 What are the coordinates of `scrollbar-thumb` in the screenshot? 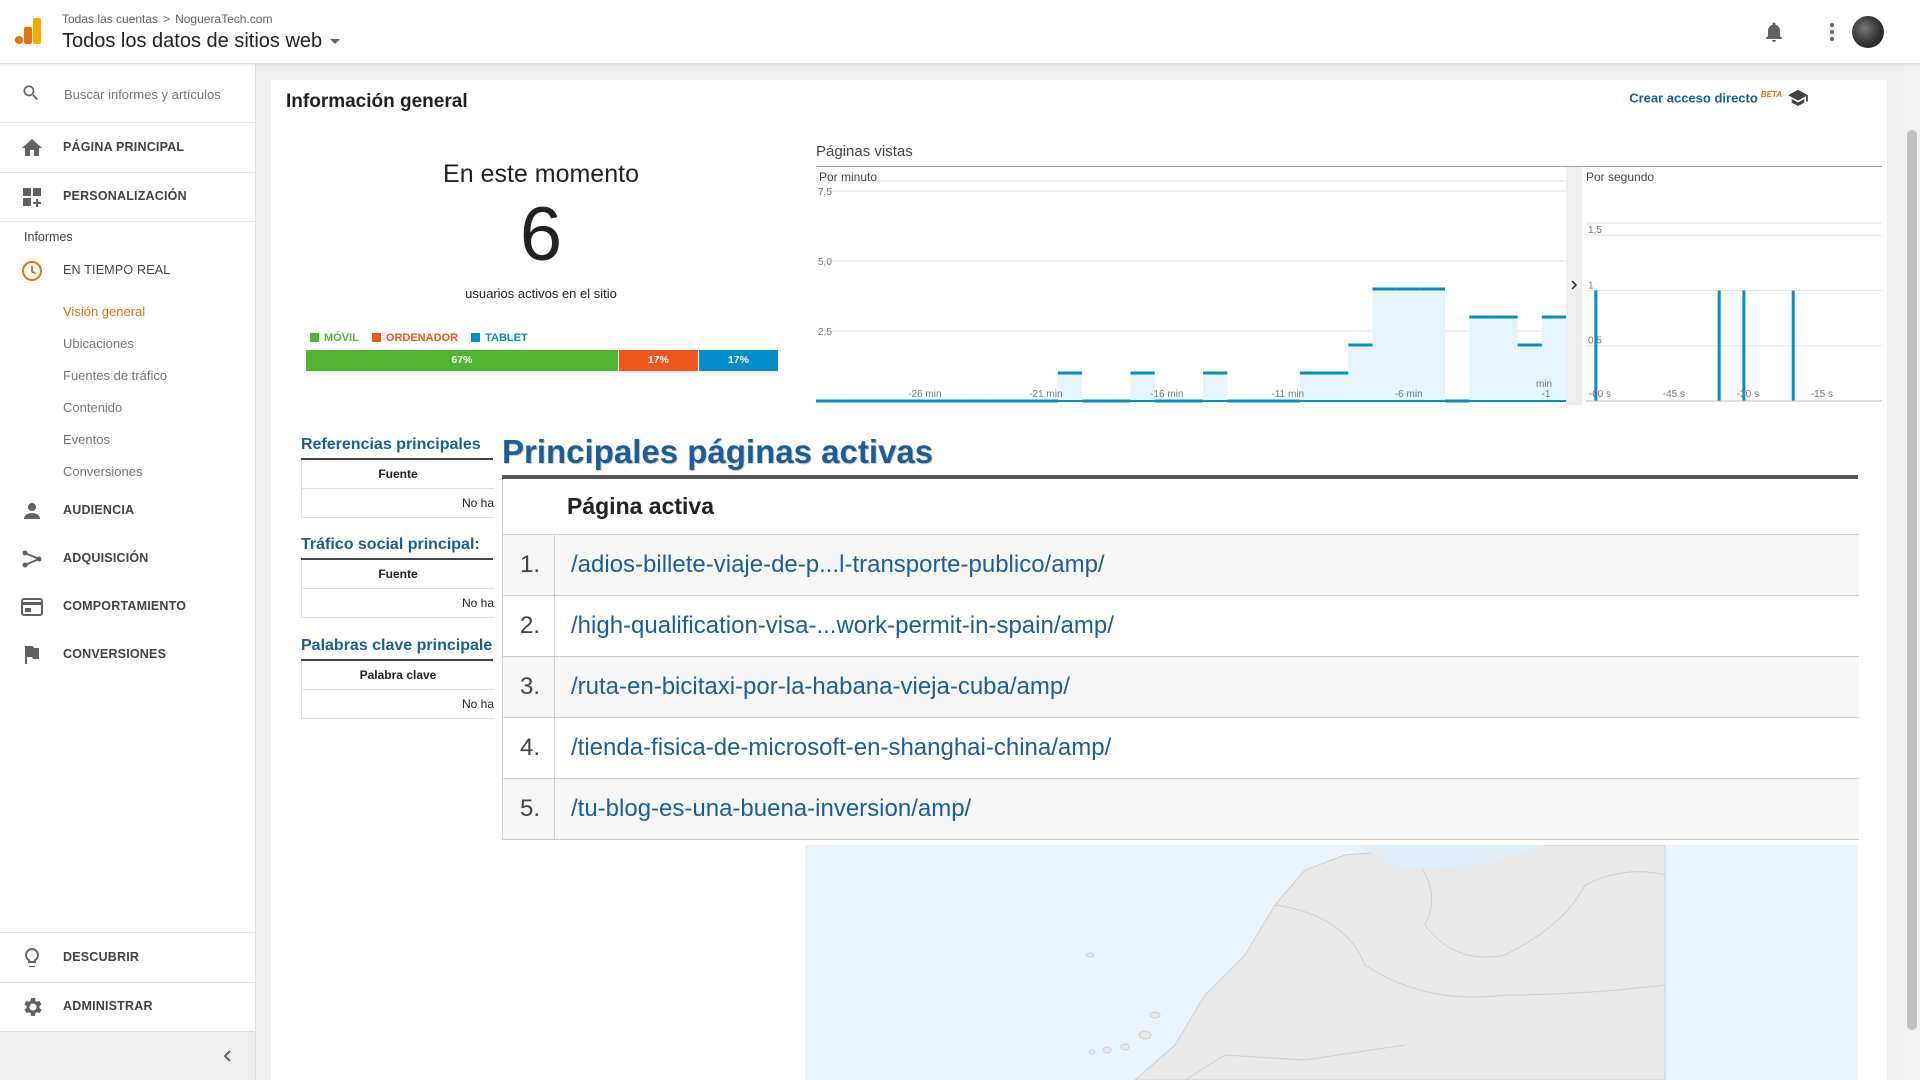 It's located at (1912, 580).